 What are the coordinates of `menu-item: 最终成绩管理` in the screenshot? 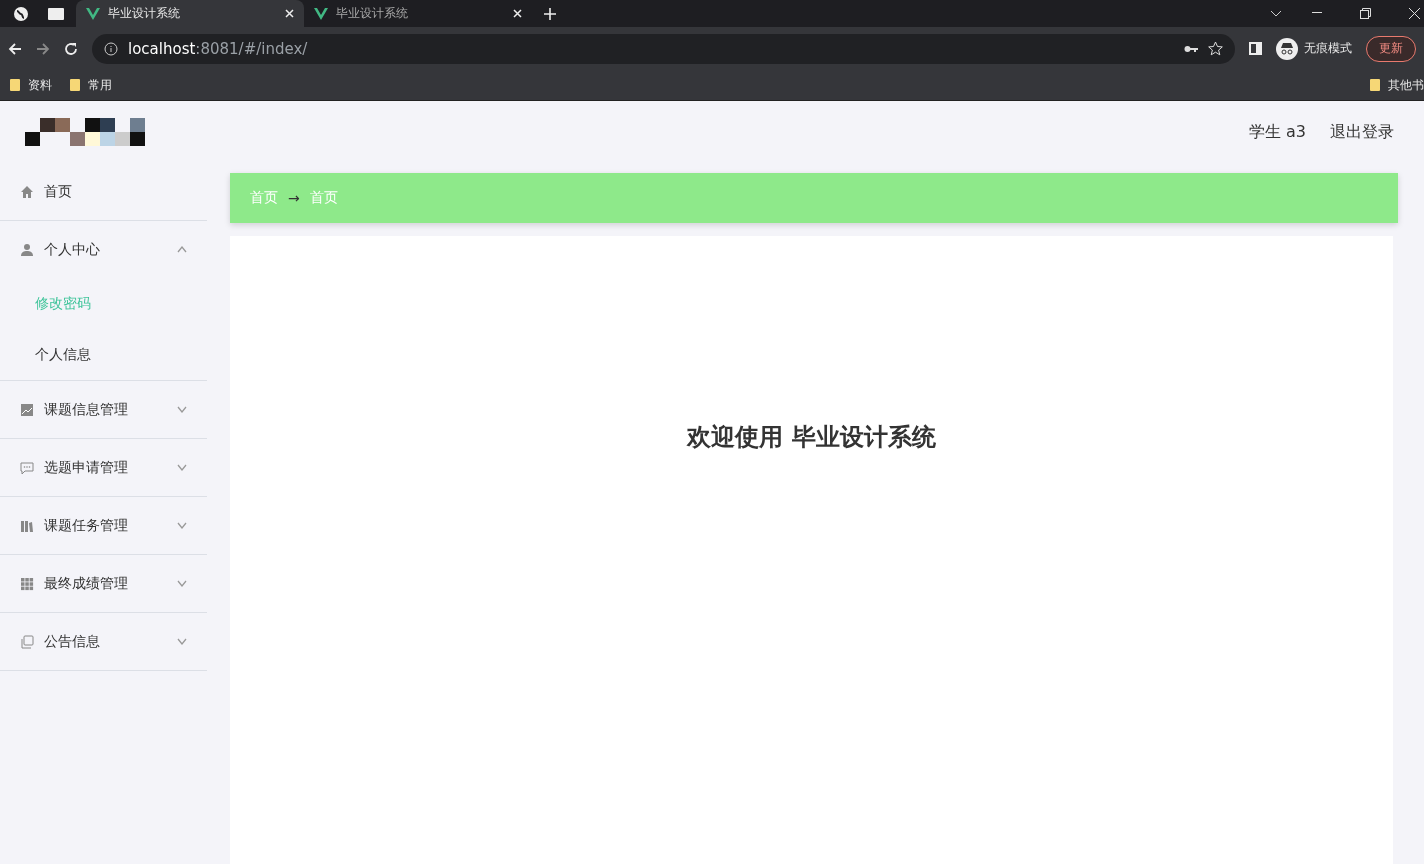 It's located at (103, 584).